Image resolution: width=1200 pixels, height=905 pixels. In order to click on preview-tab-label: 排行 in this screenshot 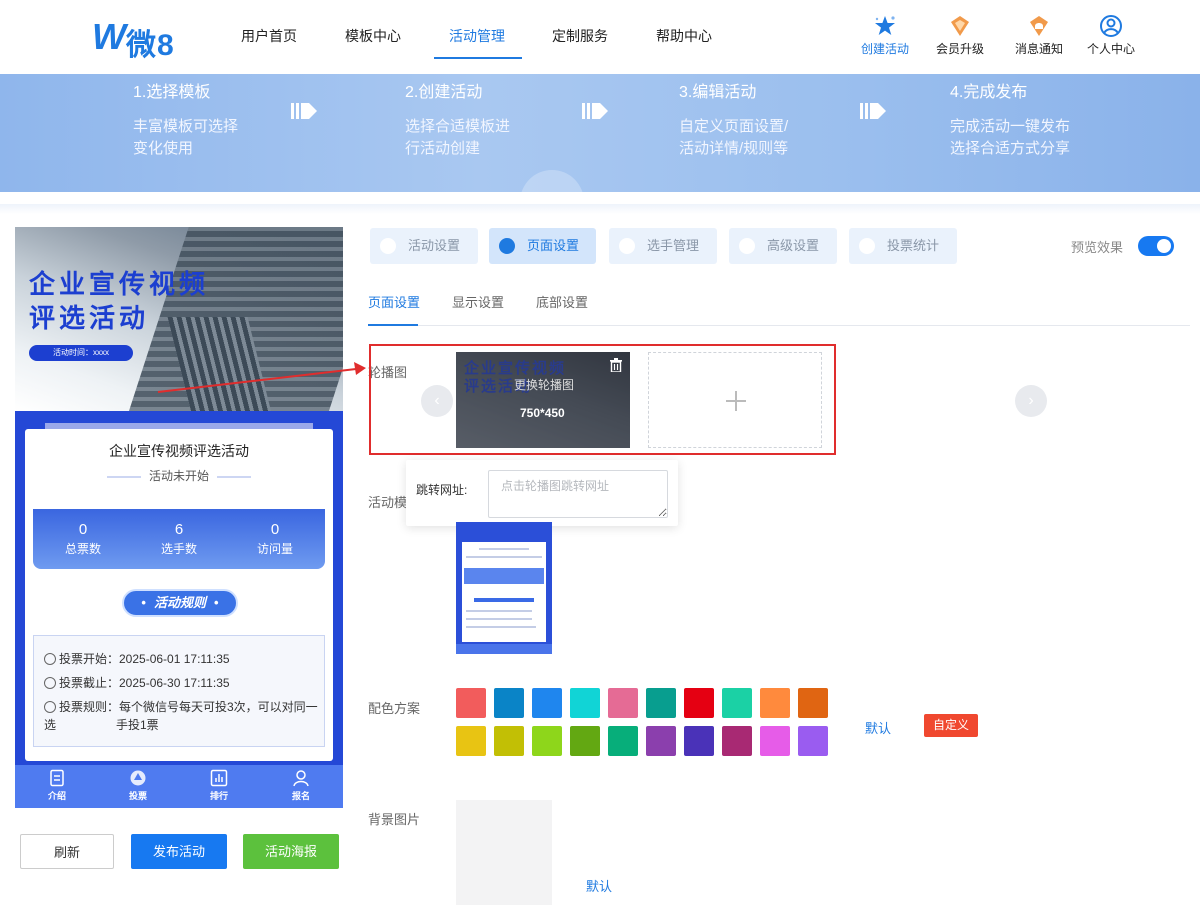, I will do `click(218, 796)`.